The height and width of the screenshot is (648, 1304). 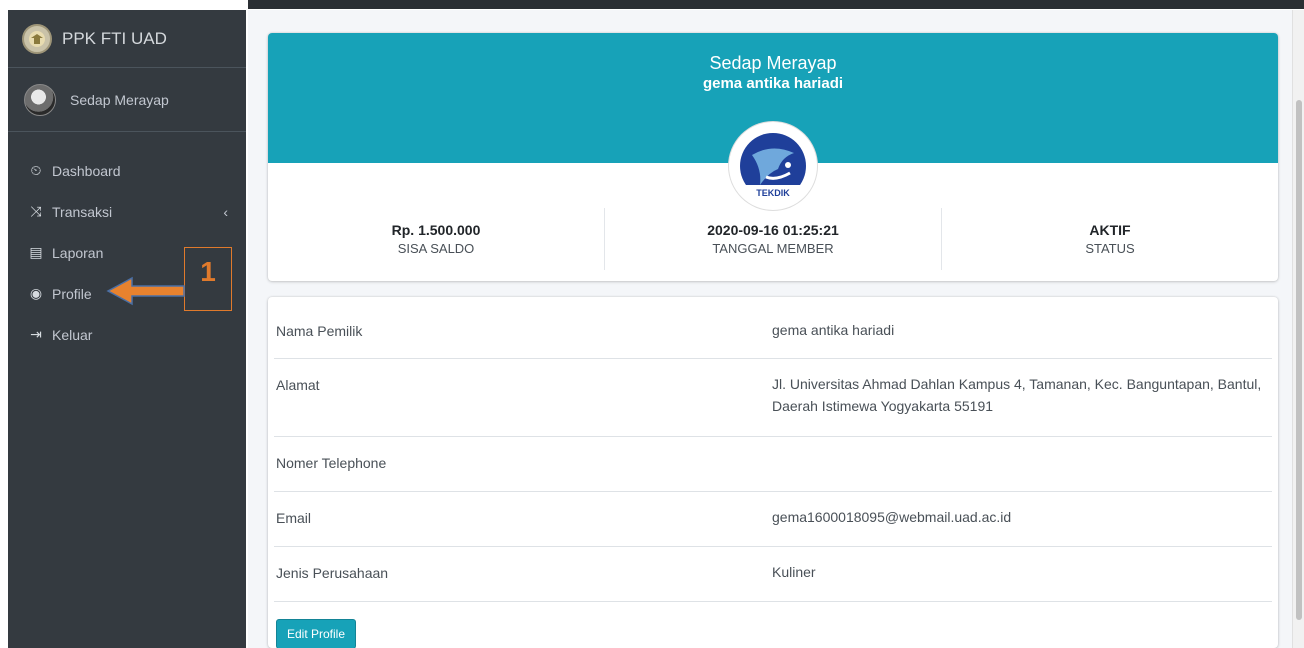 What do you see at coordinates (78, 252) in the screenshot?
I see `sidebar-item-label: Laporan` at bounding box center [78, 252].